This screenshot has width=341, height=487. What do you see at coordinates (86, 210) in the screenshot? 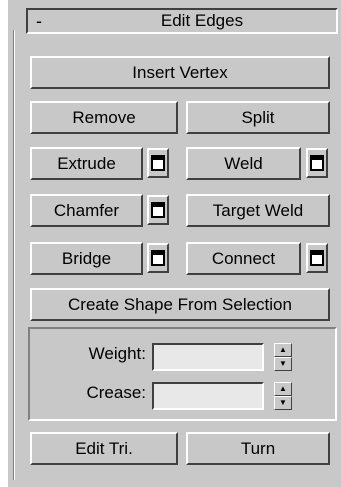
I see `chamfer-button: Chamfer` at bounding box center [86, 210].